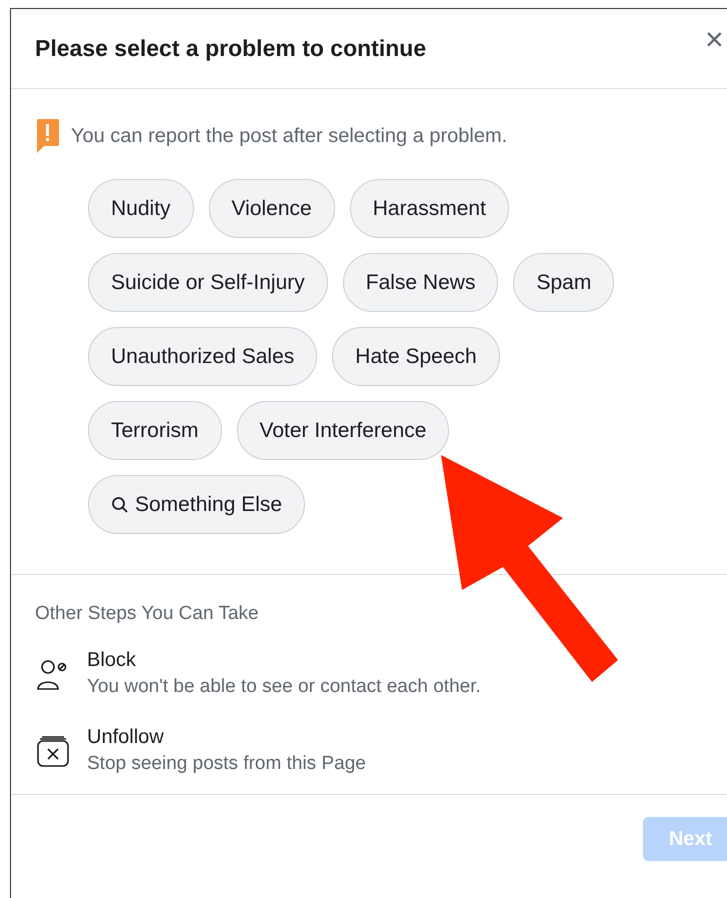 This screenshot has width=727, height=898. Describe the element at coordinates (226, 737) in the screenshot. I see `option-title: Unfollow` at that location.